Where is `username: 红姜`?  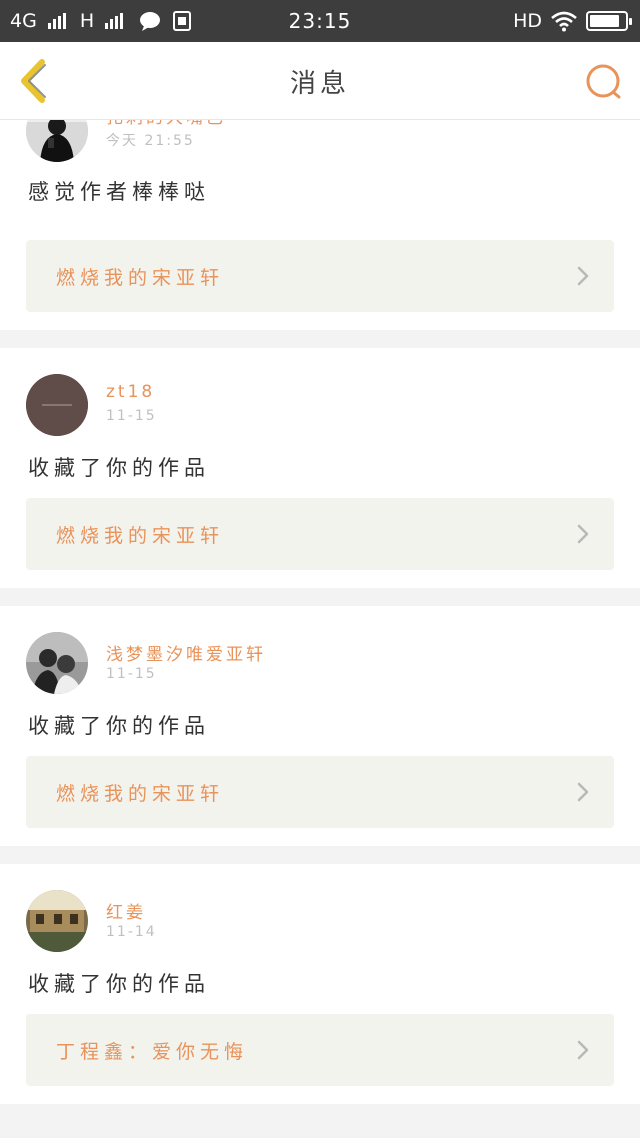
username: 红姜 is located at coordinates (126, 910).